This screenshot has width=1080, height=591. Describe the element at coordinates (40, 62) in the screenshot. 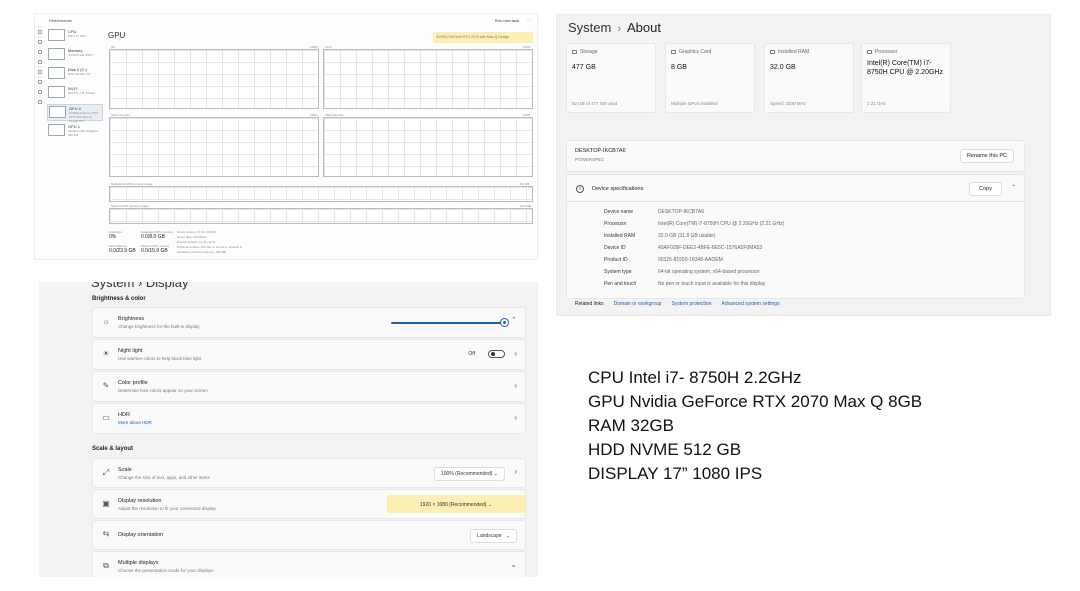

I see `history-icon` at that location.